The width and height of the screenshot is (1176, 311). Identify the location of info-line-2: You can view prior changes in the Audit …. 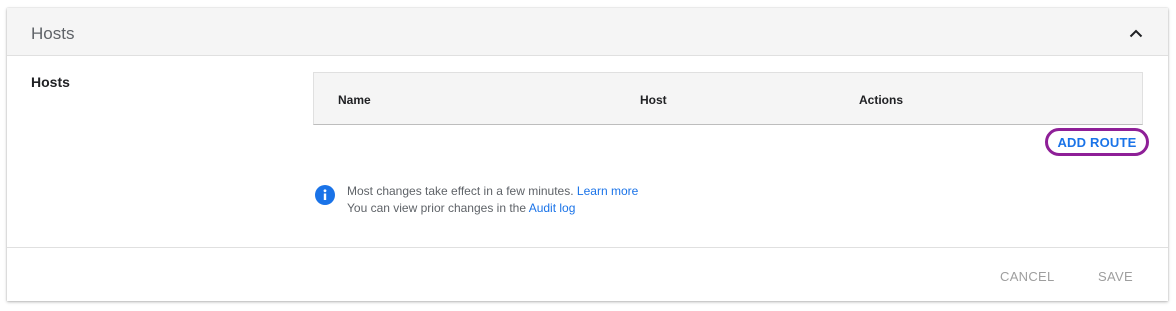
(492, 208).